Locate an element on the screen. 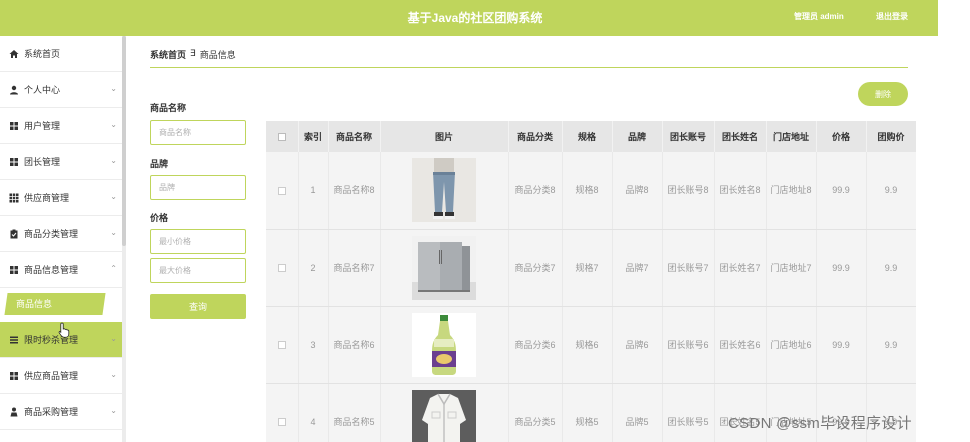 Image resolution: width=970 pixels, height=442 pixels. sidebar-item-suppliers: 供应商管理 ⌄ is located at coordinates (62, 198).